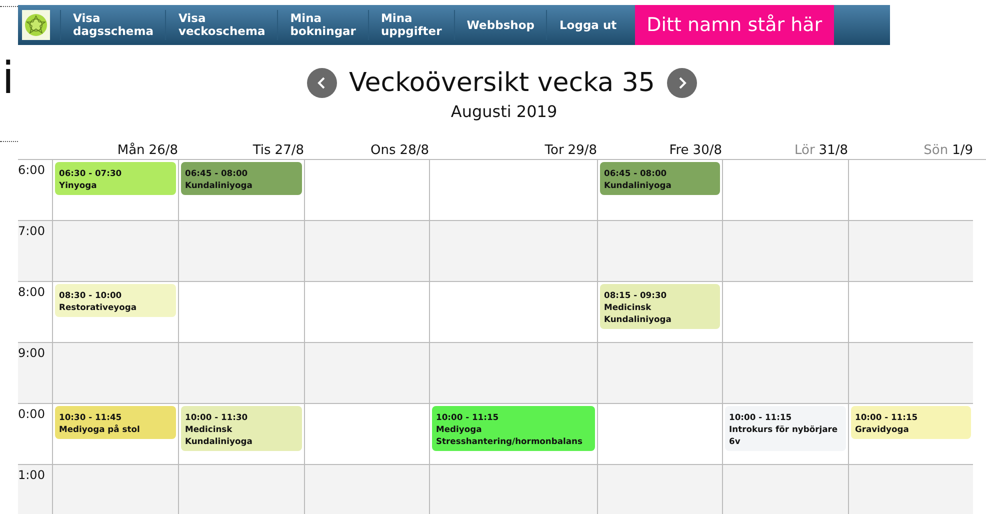 The height and width of the screenshot is (514, 986). What do you see at coordinates (91, 173) in the screenshot?
I see `class-time: 06:30 - 07:30` at bounding box center [91, 173].